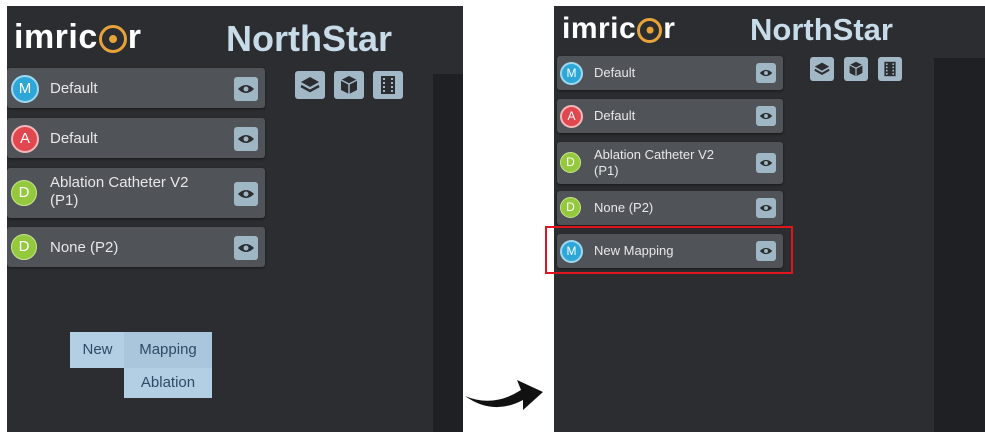 This screenshot has height=432, width=985. I want to click on transition-arrow-icon, so click(504, 395).